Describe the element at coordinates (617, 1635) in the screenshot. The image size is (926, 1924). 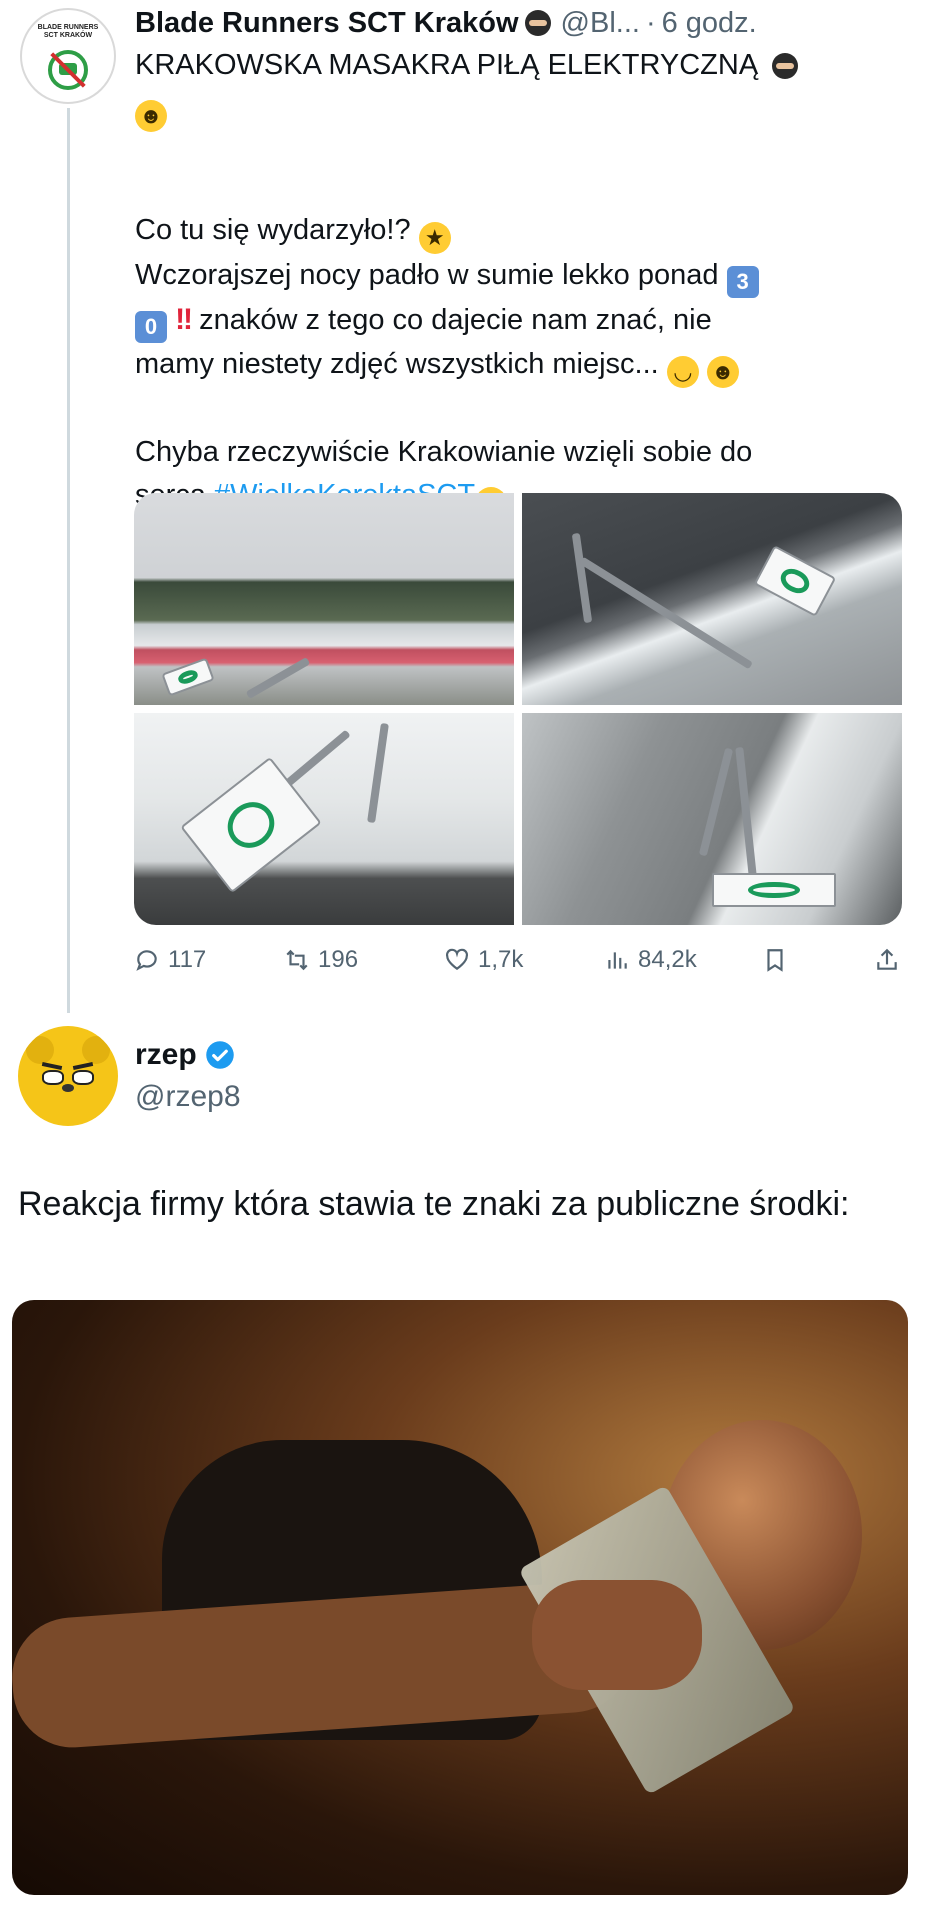
I see `meme-hand` at that location.